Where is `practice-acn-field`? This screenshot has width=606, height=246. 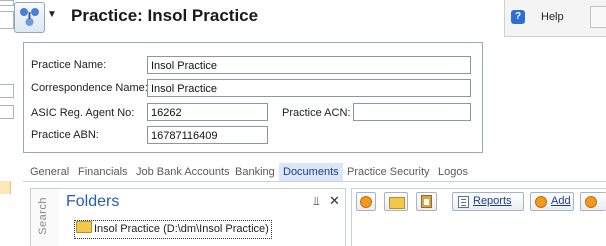 practice-acn-field is located at coordinates (412, 112).